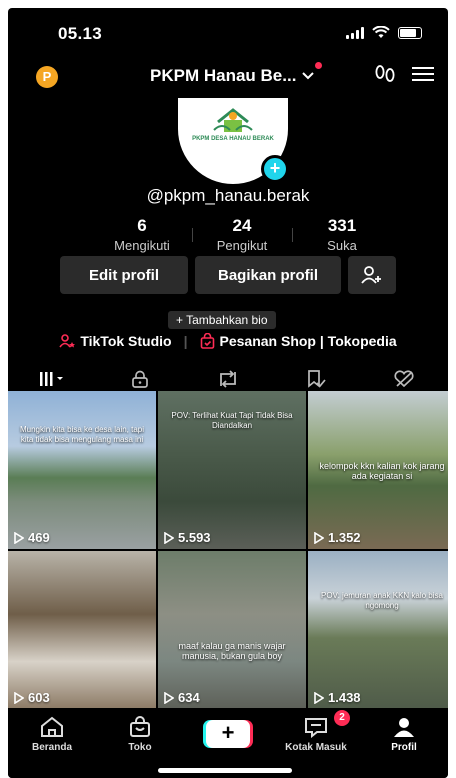 Image resolution: width=456 pixels, height=778 pixels. I want to click on view-count: 634, so click(182, 697).